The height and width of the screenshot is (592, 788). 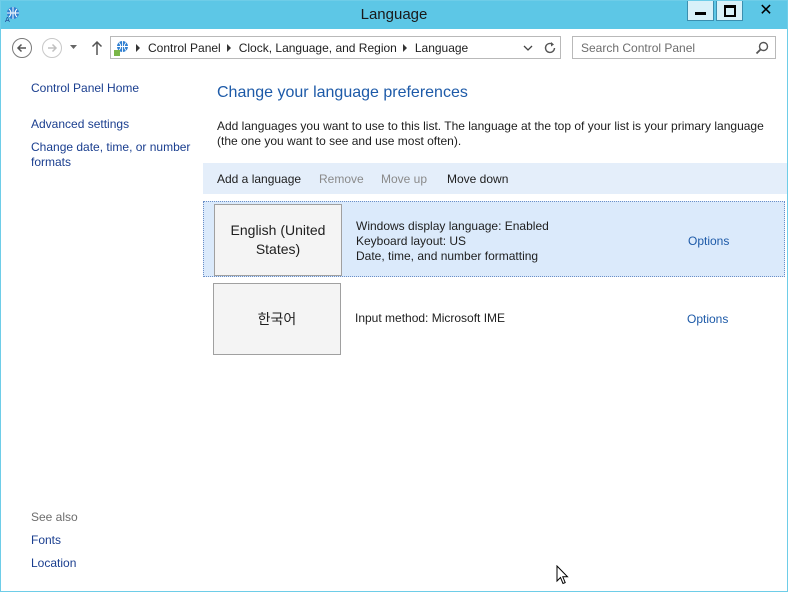 I want to click on breadcrumb-control-panel: Control Panel, so click(x=184, y=48).